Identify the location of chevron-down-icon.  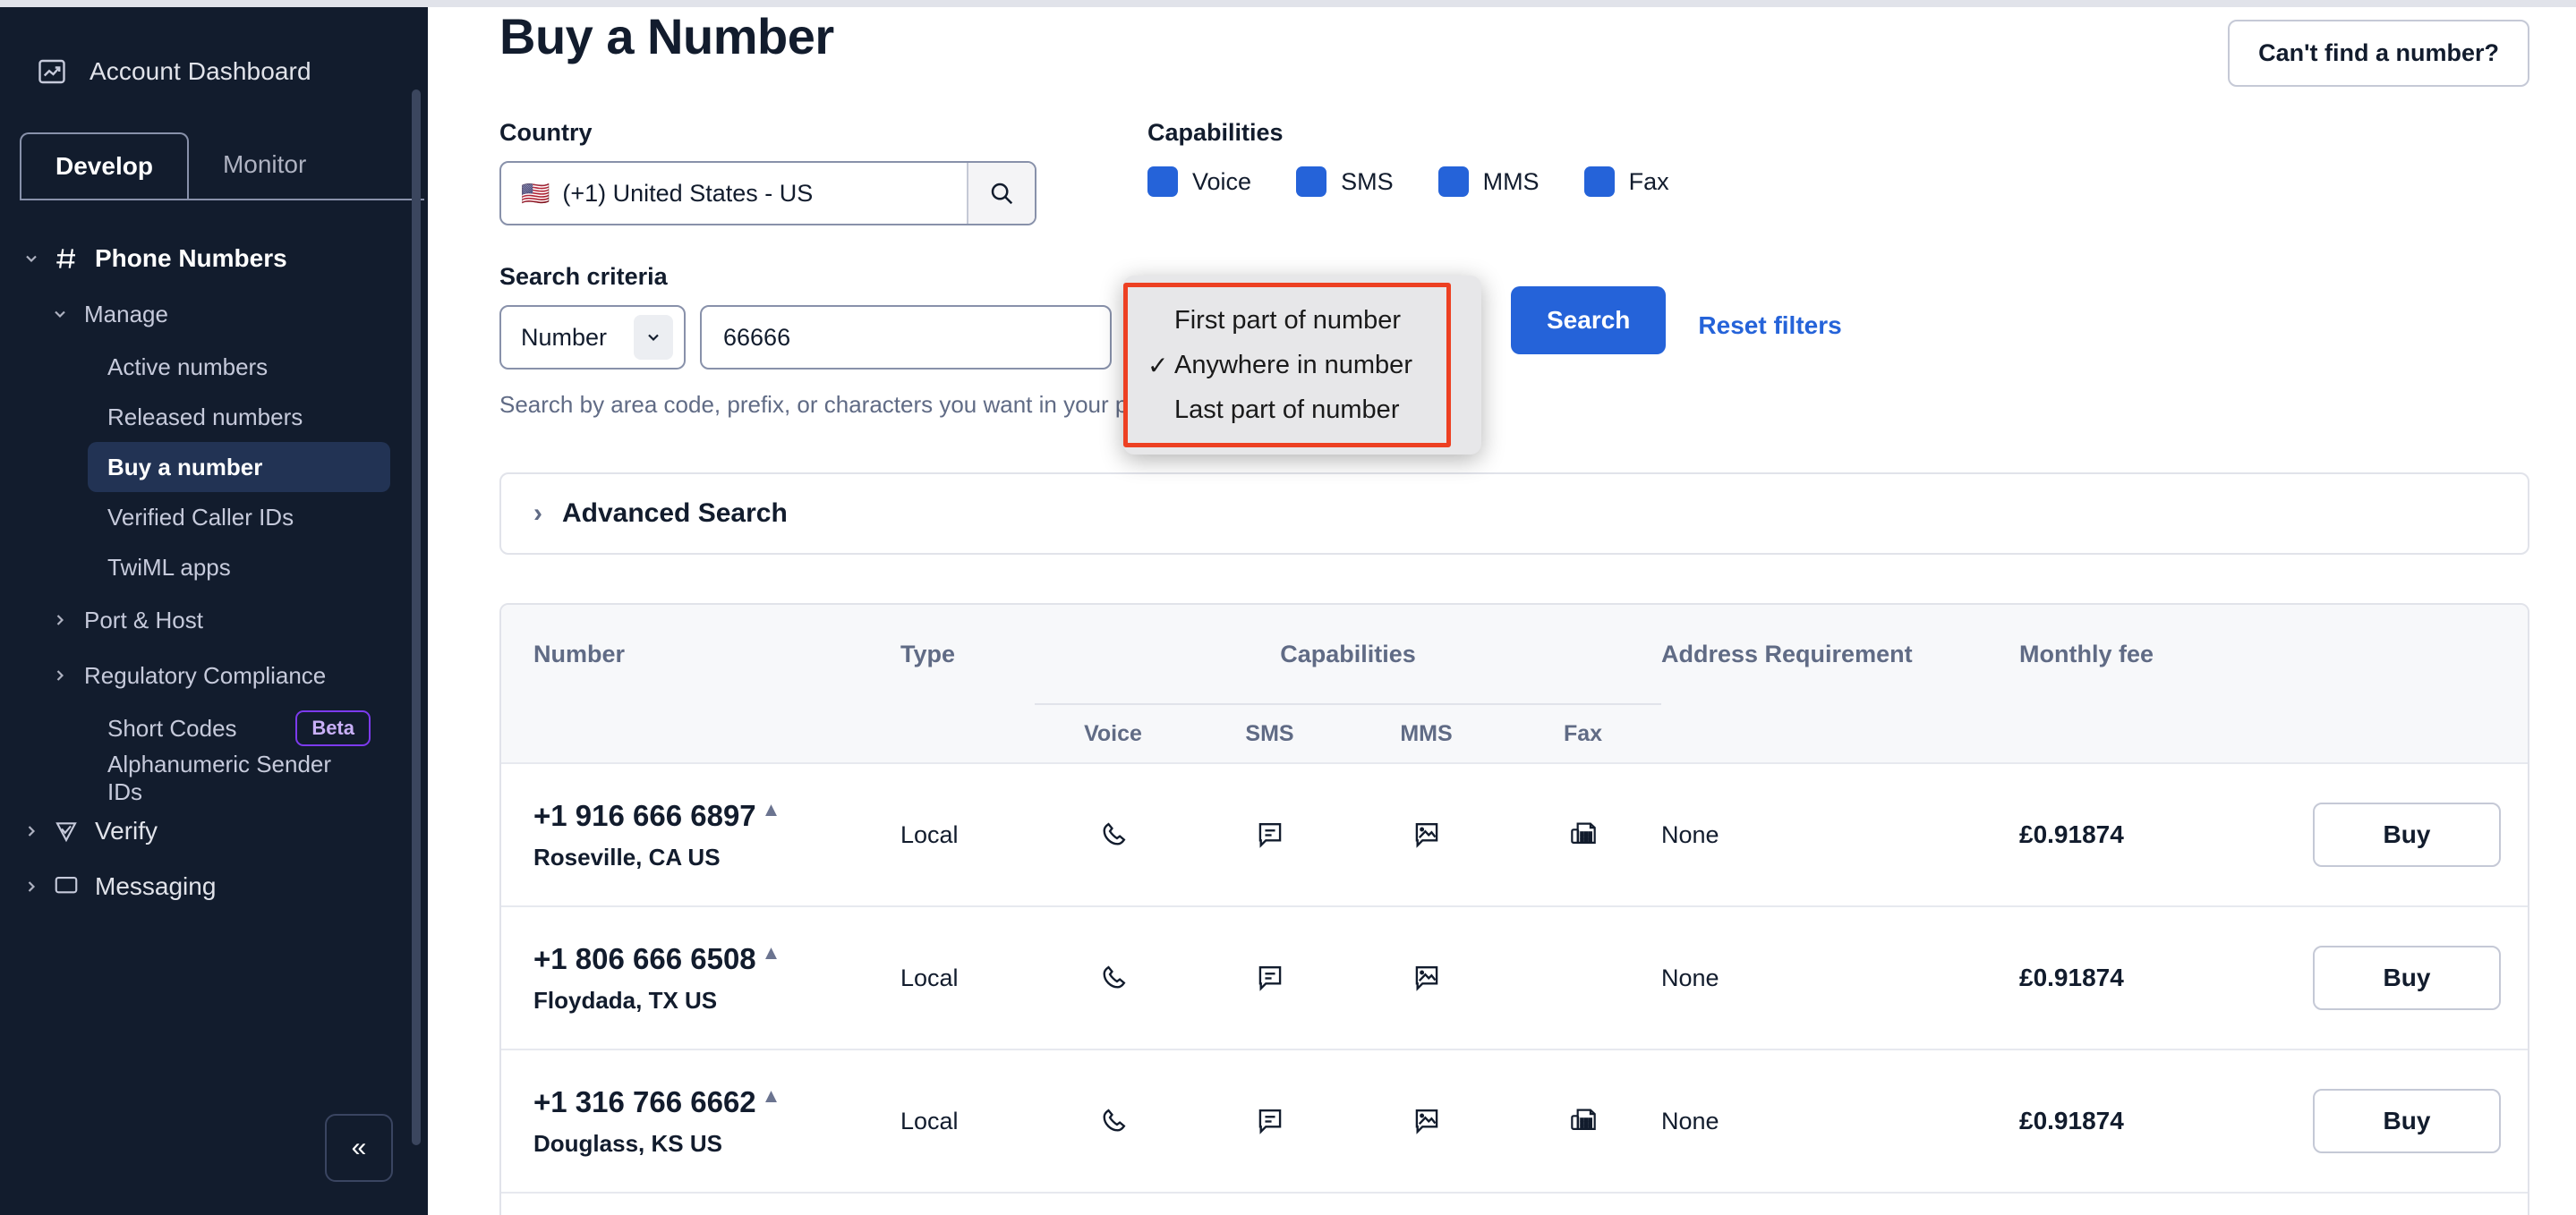
(653, 338).